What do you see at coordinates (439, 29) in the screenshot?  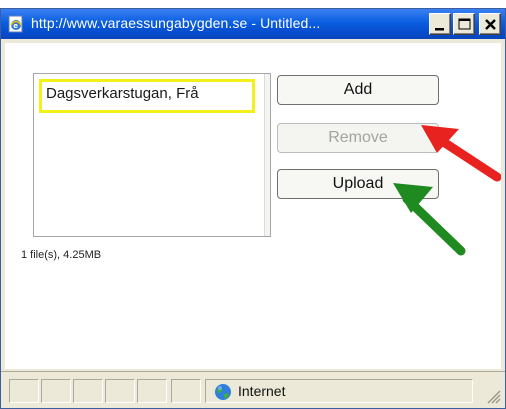 I see `minimize-icon` at bounding box center [439, 29].